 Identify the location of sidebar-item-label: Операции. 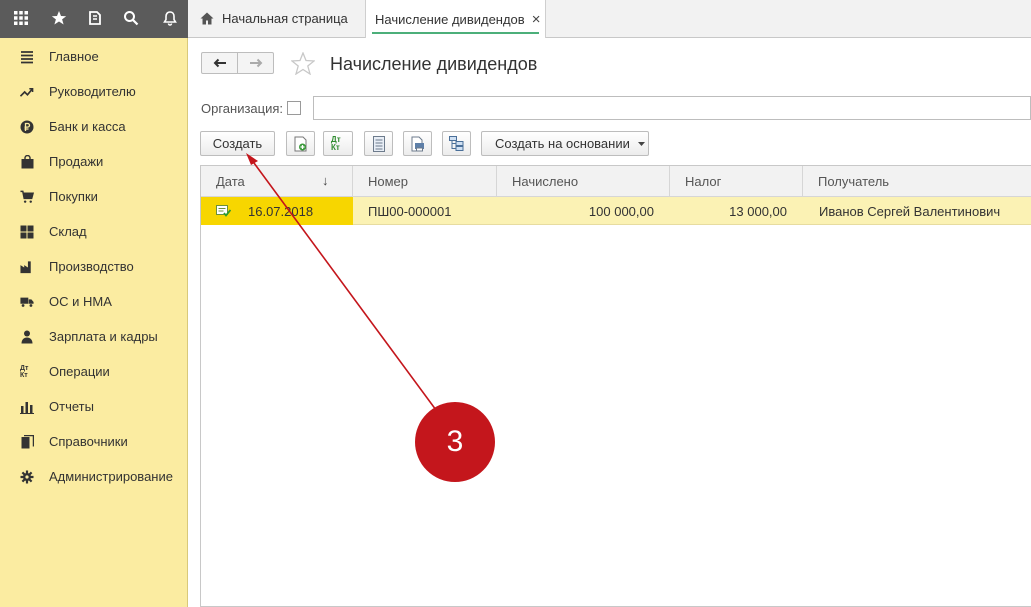
(79, 371).